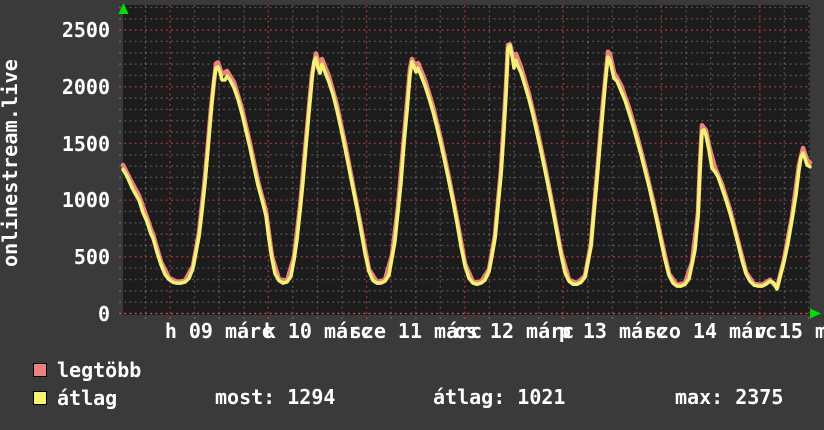  I want to click on x-axis-arrow-icon, so click(815, 313).